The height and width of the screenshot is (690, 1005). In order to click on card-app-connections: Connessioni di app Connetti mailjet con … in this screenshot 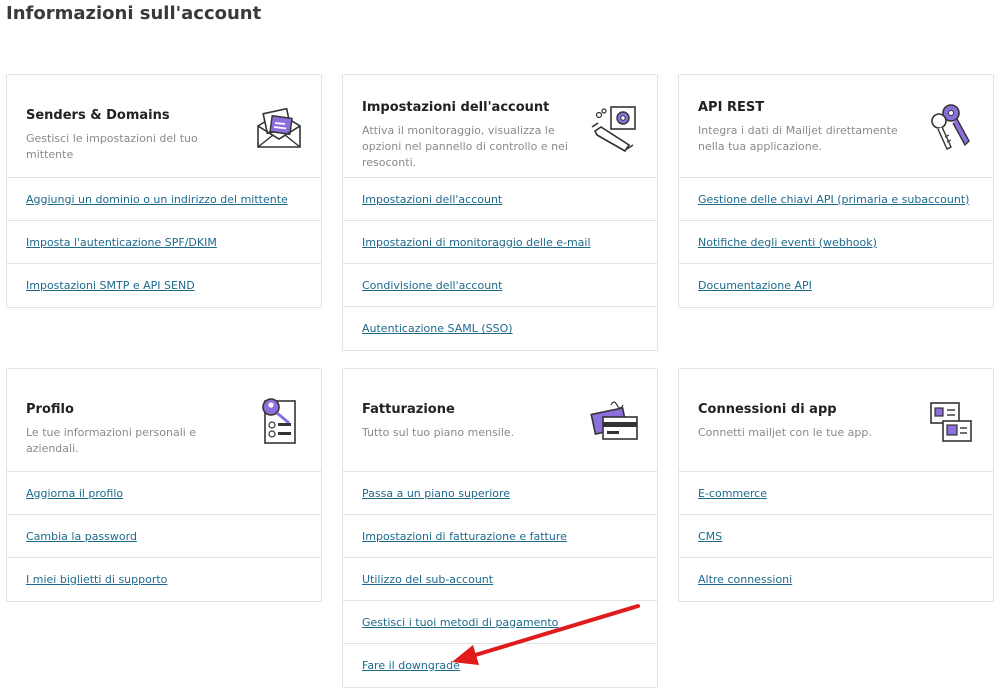, I will do `click(836, 485)`.